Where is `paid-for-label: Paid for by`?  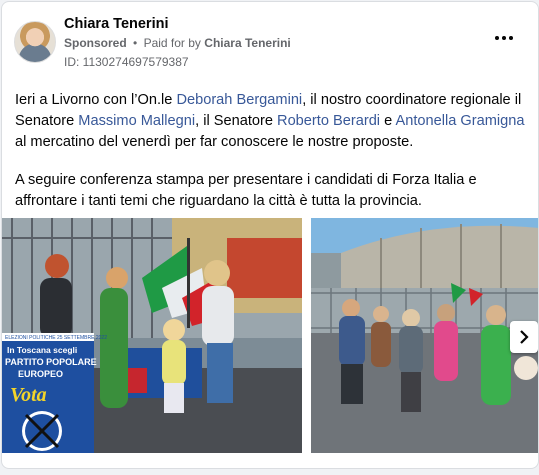
paid-for-label: Paid for by is located at coordinates (172, 43).